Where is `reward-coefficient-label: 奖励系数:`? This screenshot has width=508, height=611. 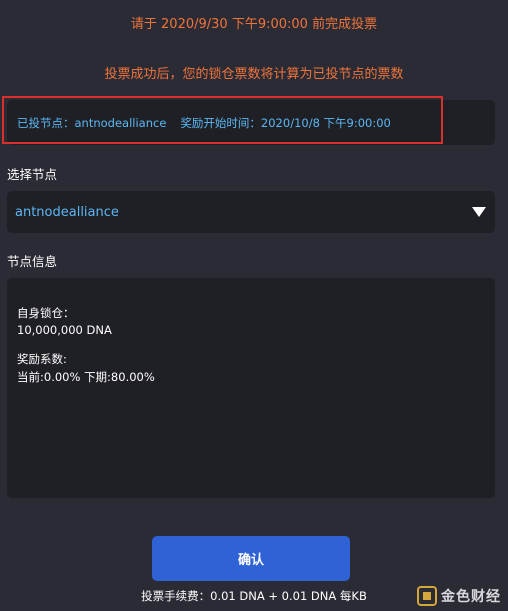 reward-coefficient-label: 奖励系数: is located at coordinates (42, 359).